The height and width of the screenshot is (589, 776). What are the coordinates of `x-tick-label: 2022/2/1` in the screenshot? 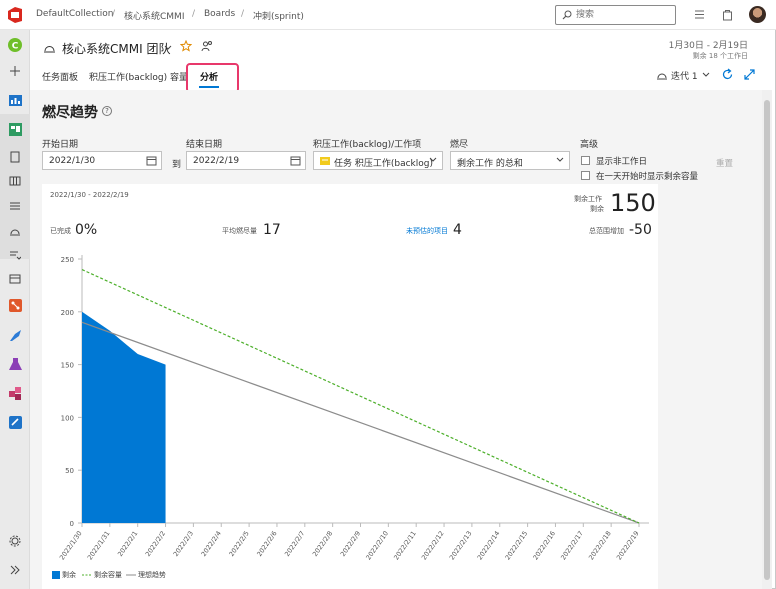 It's located at (127, 544).